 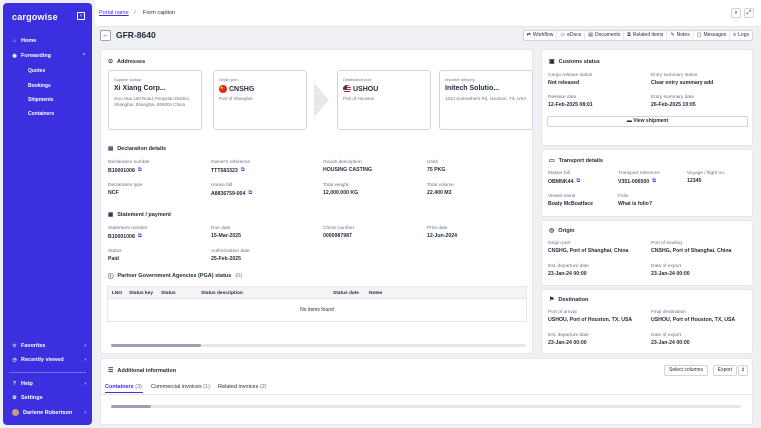 I want to click on field-label: Declaration type, so click(x=125, y=185).